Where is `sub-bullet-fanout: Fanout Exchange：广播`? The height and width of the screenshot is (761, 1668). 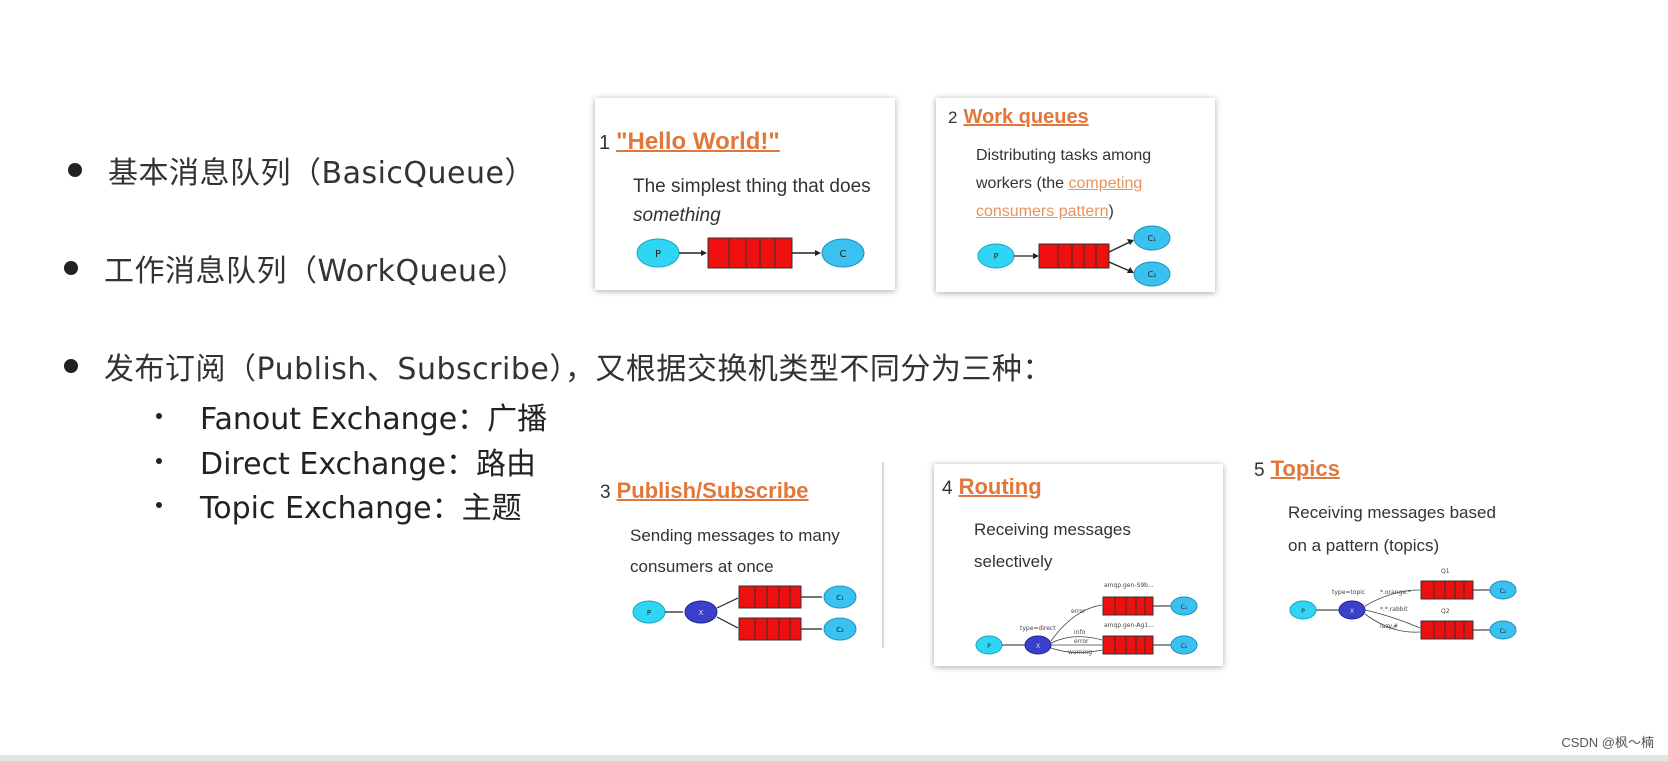 sub-bullet-fanout: Fanout Exchange：广播 is located at coordinates (351, 416).